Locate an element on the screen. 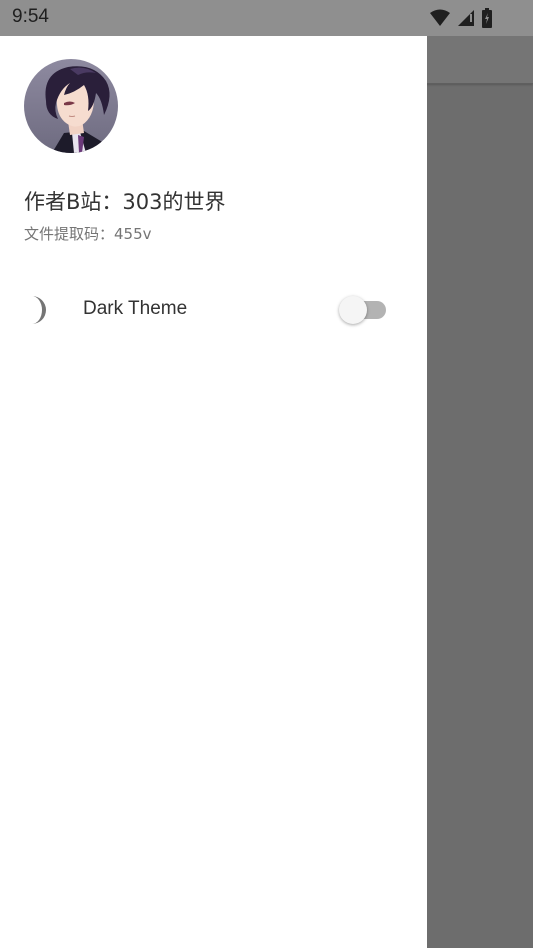 This screenshot has height=948, width=533. author-title: 作者B站：303的世界 is located at coordinates (125, 202).